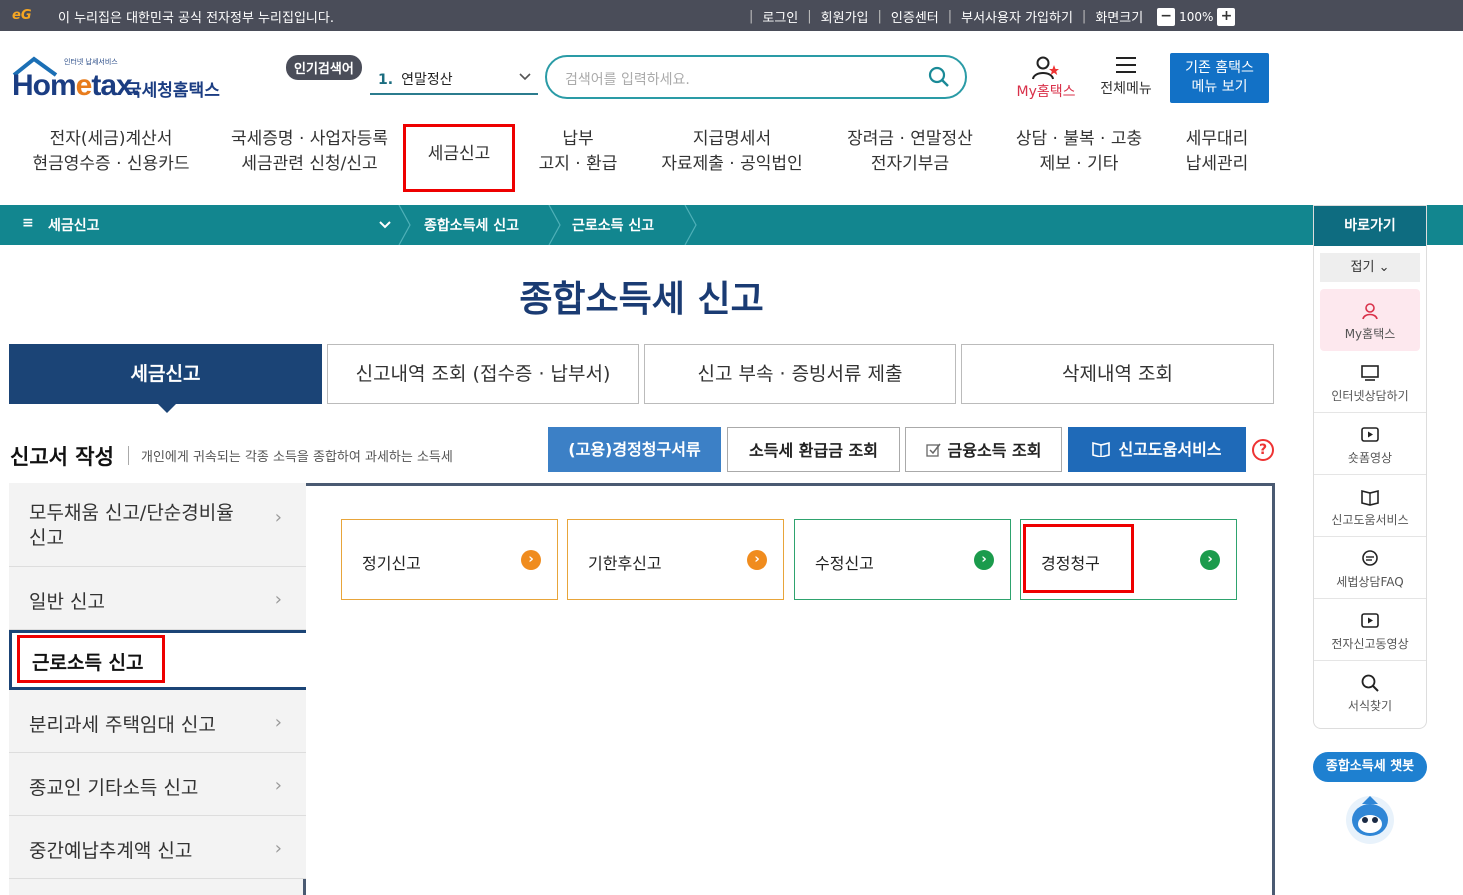 This screenshot has height=895, width=1463. What do you see at coordinates (454, 79) in the screenshot?
I see `popular-search-select: 1. 연말정산` at bounding box center [454, 79].